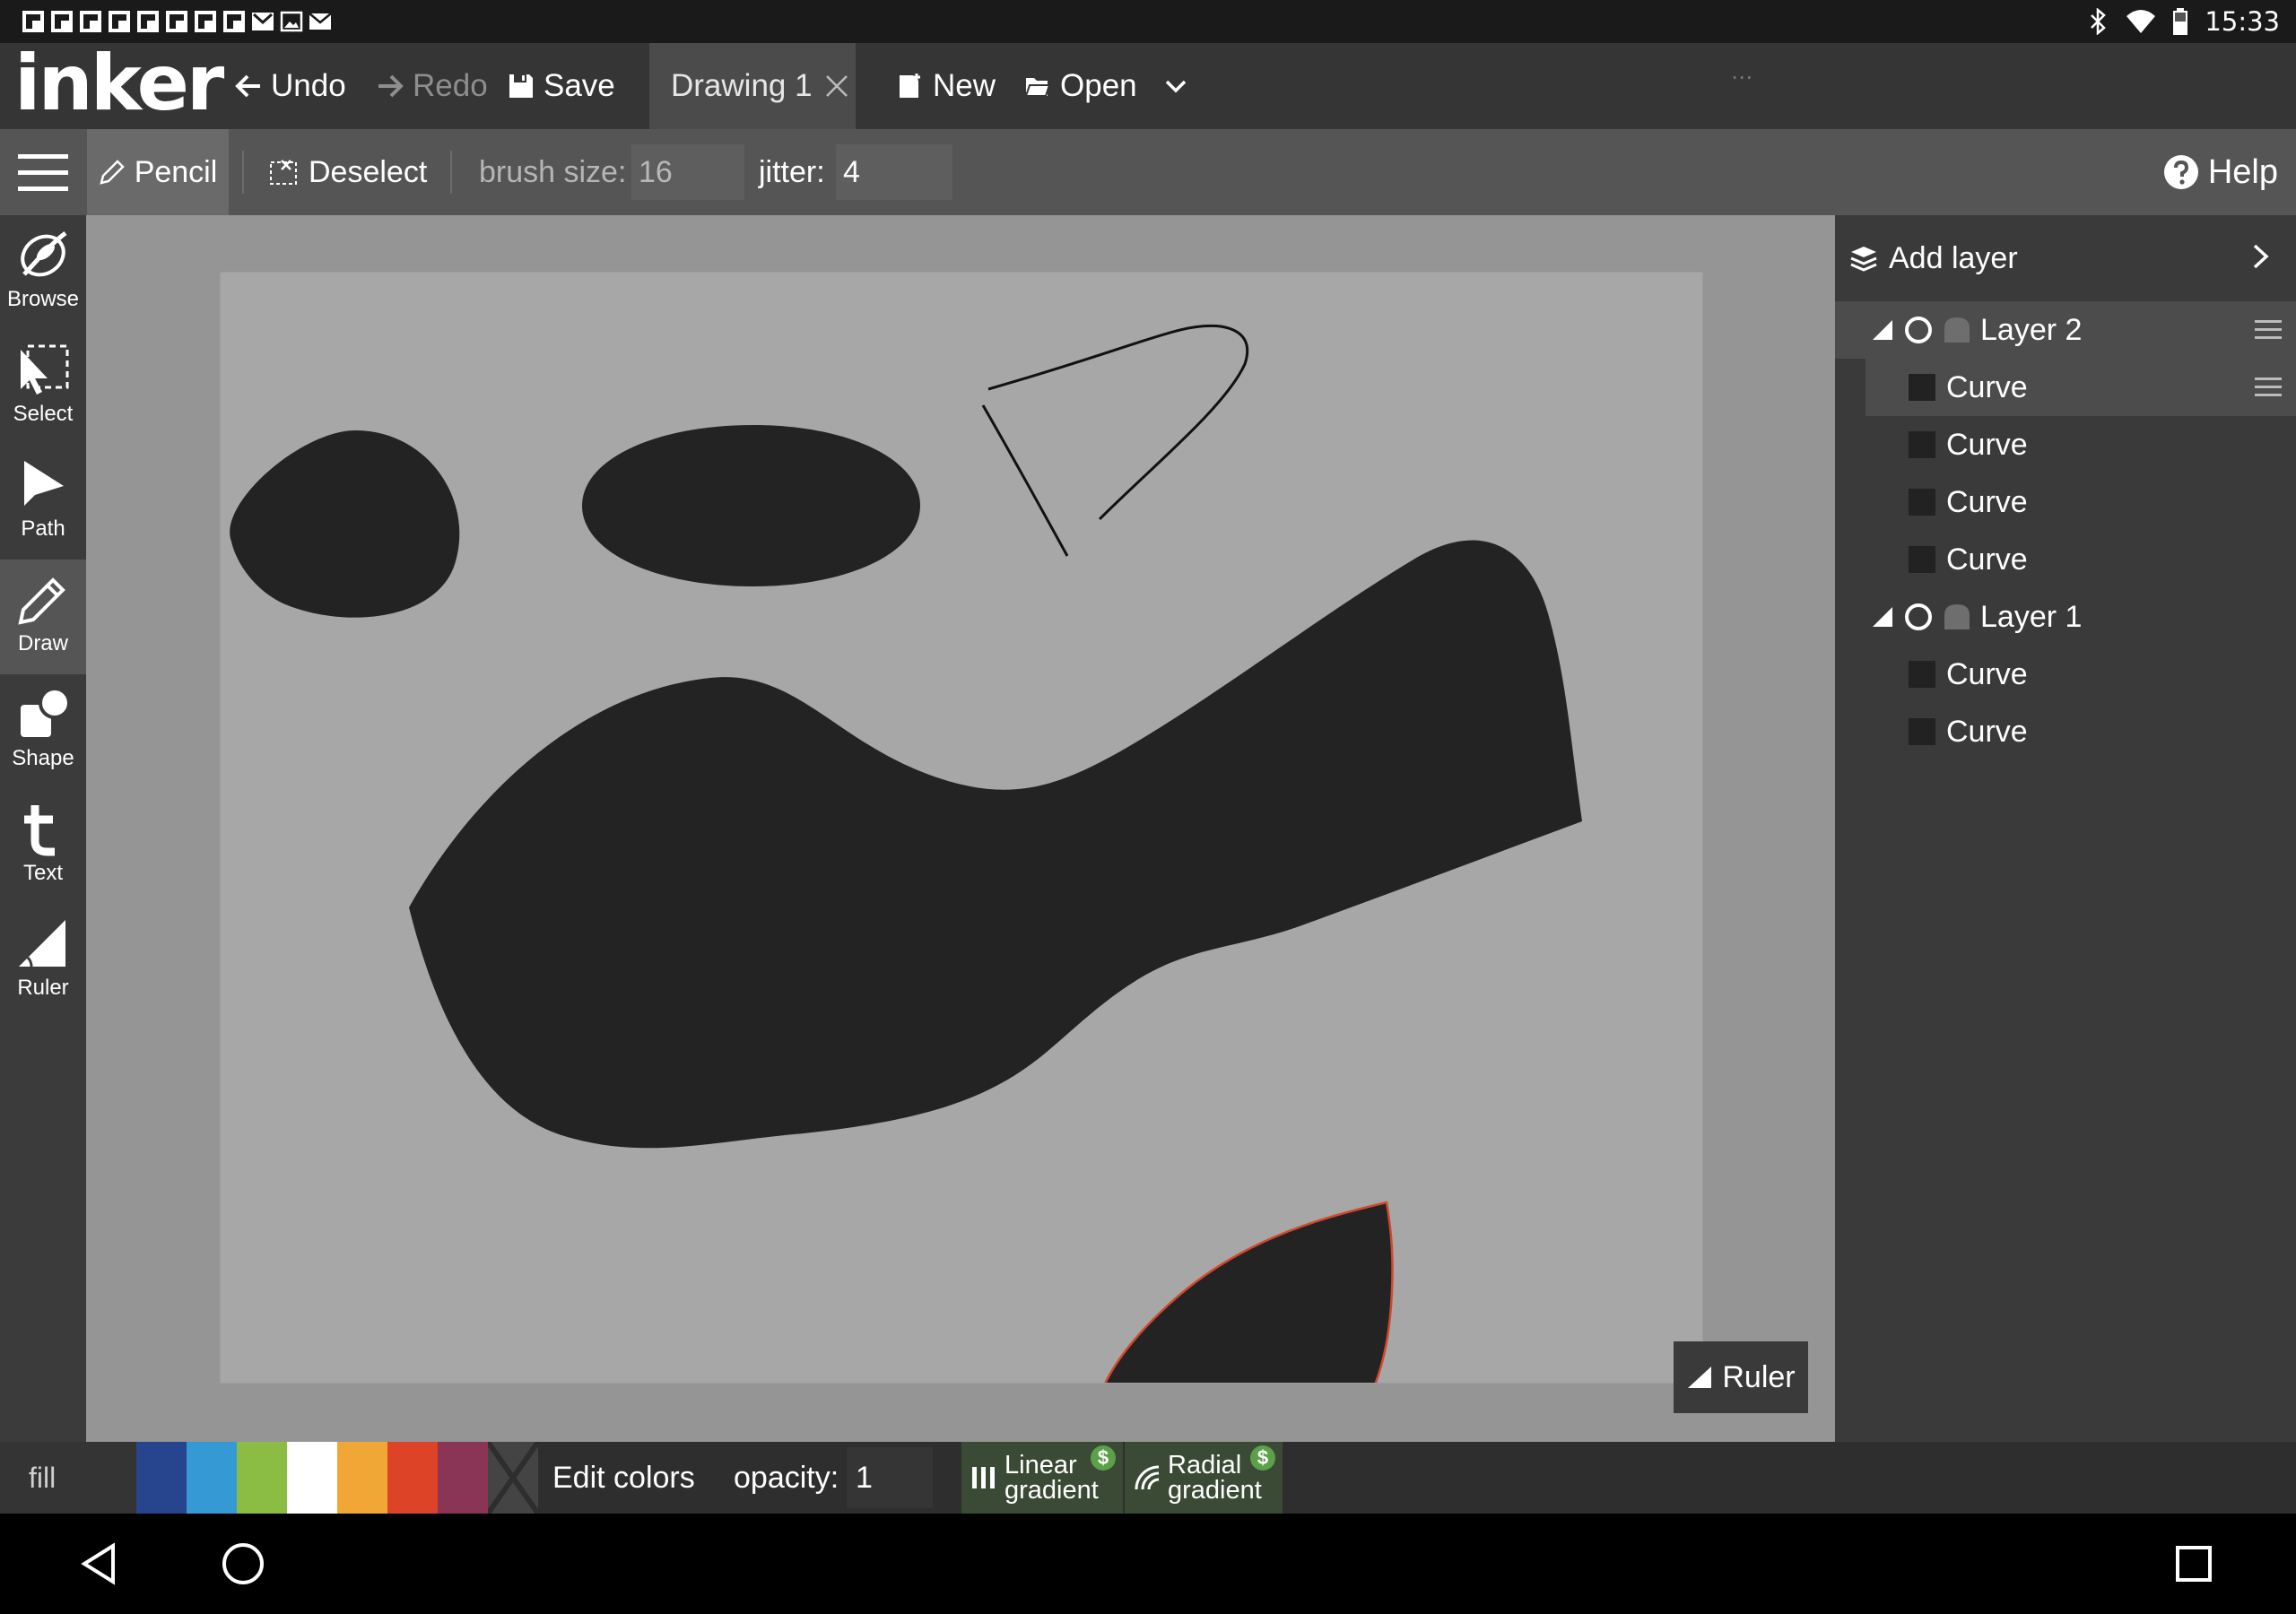 The image size is (2296, 1614). I want to click on chevron-right-icon, so click(2261, 256).